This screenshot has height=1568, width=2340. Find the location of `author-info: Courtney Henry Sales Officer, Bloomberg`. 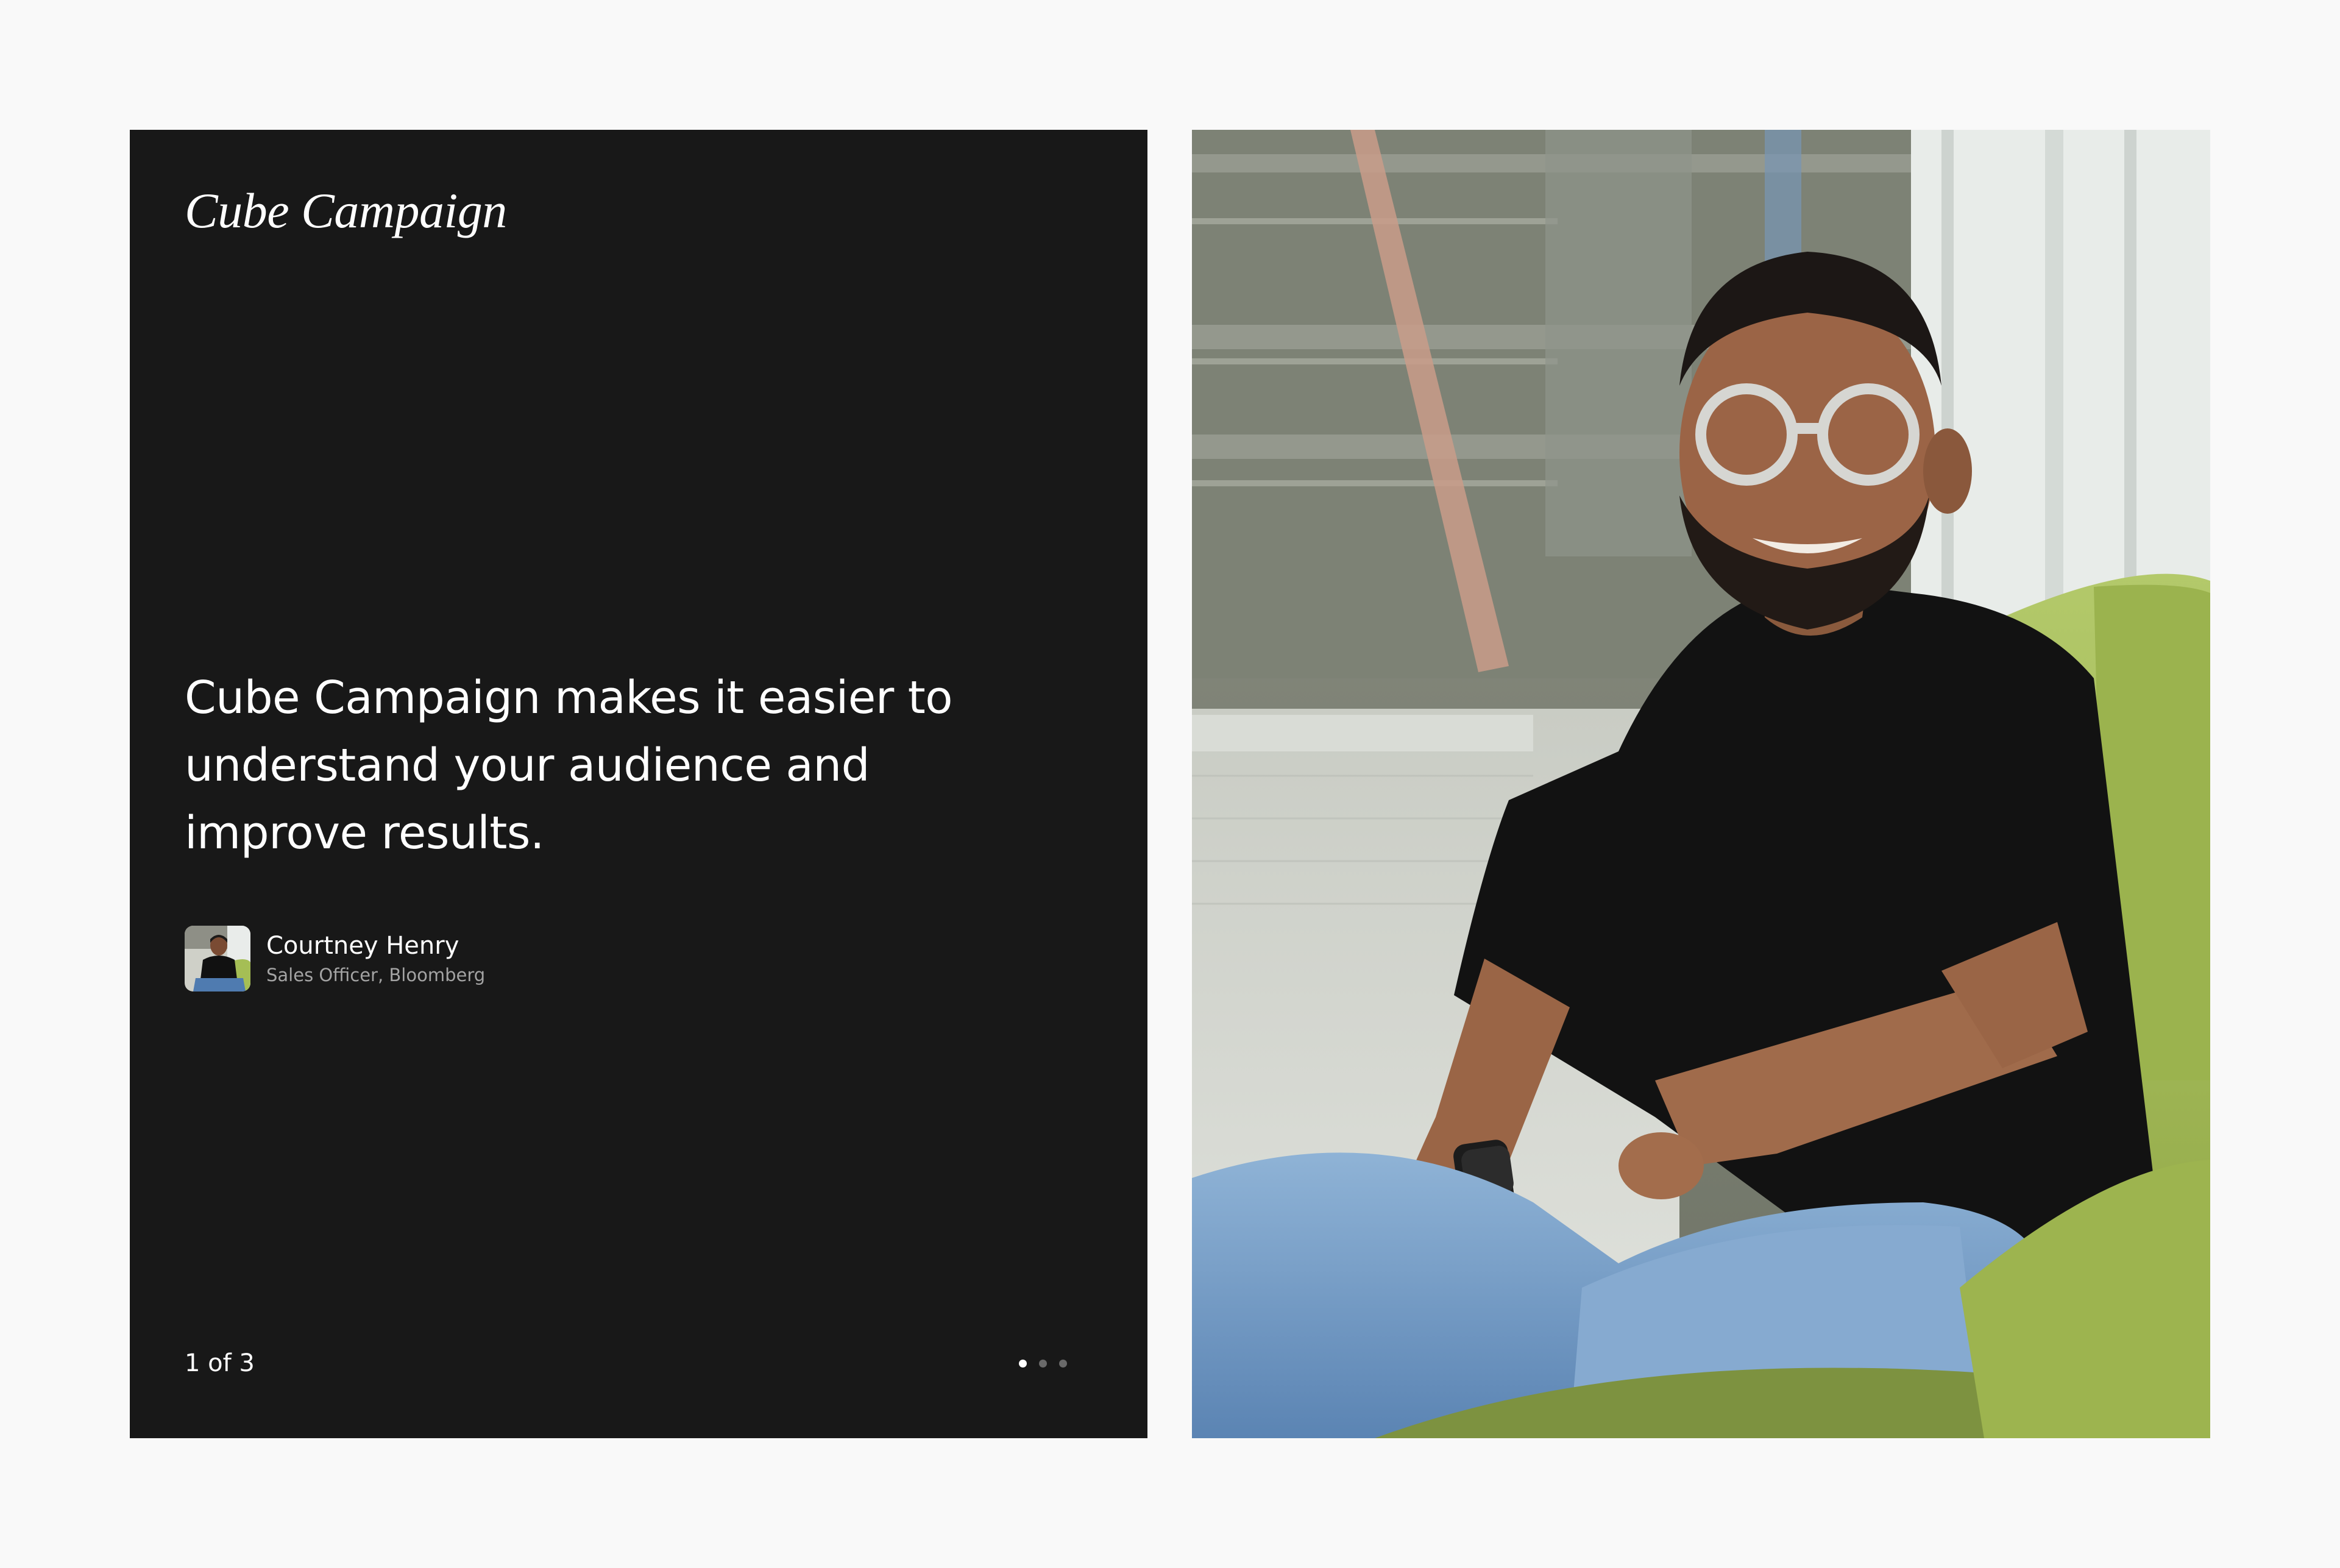

author-info: Courtney Henry Sales Officer, Bloomberg is located at coordinates (375, 958).